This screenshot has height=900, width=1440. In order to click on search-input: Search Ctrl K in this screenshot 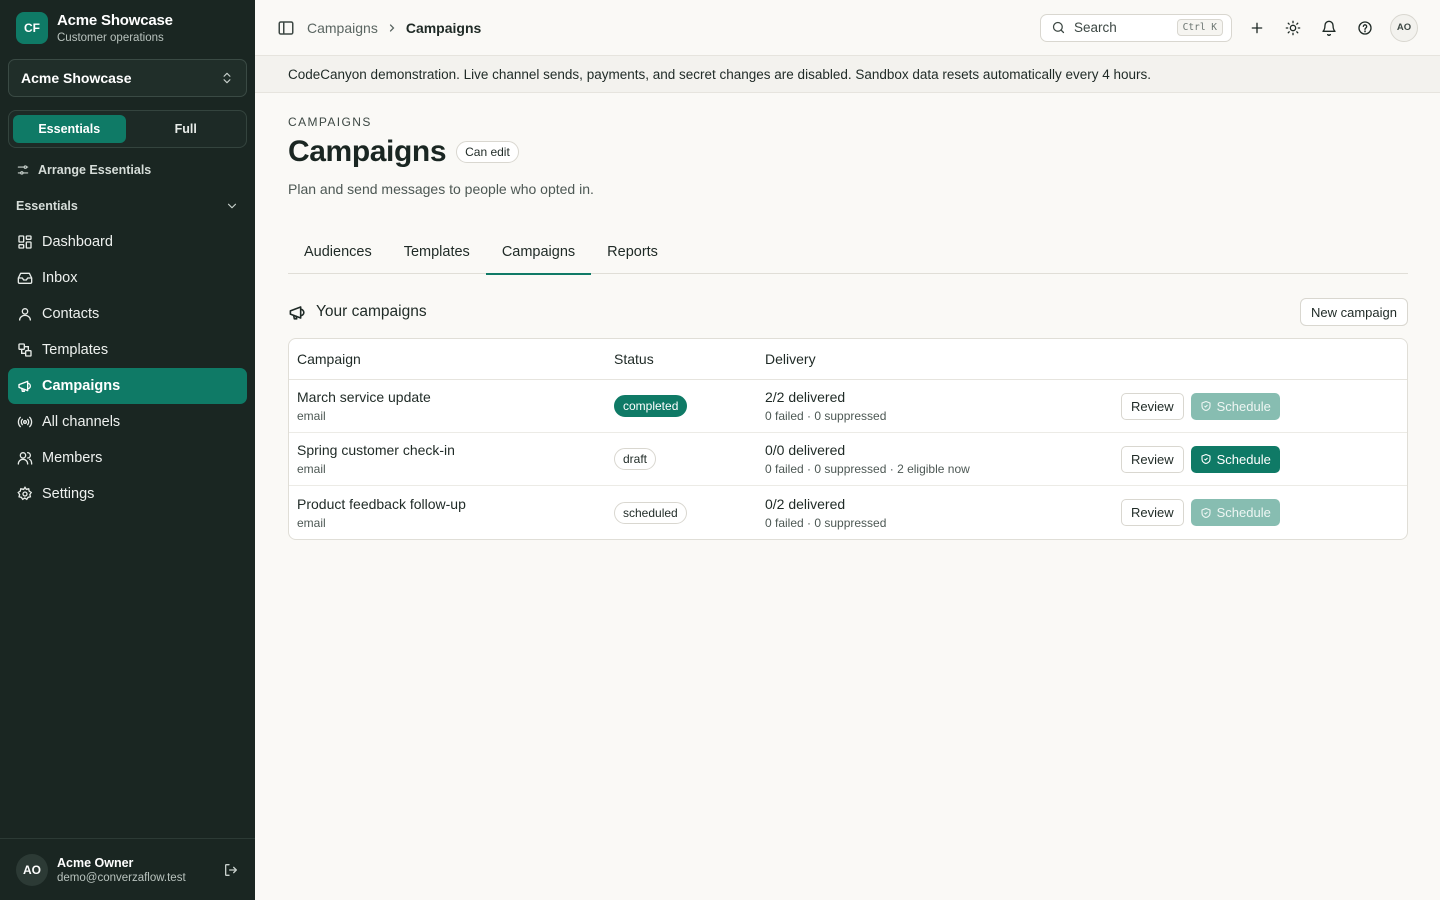, I will do `click(1136, 27)`.